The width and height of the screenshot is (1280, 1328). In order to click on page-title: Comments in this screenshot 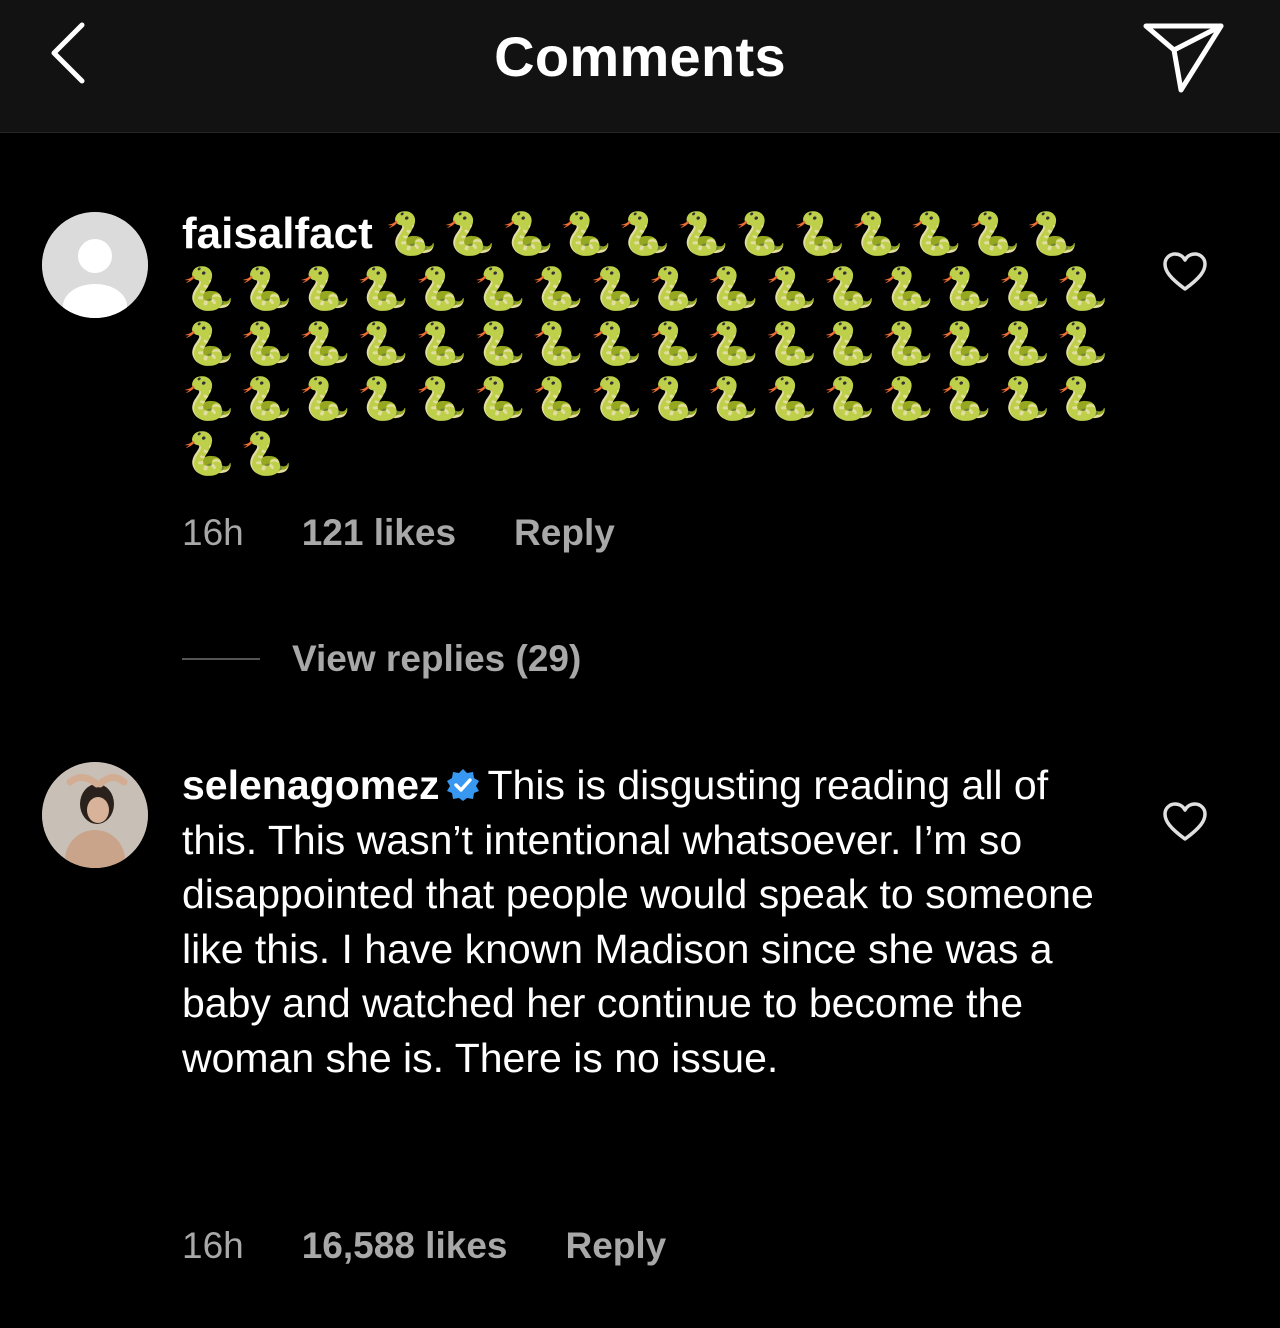, I will do `click(640, 56)`.